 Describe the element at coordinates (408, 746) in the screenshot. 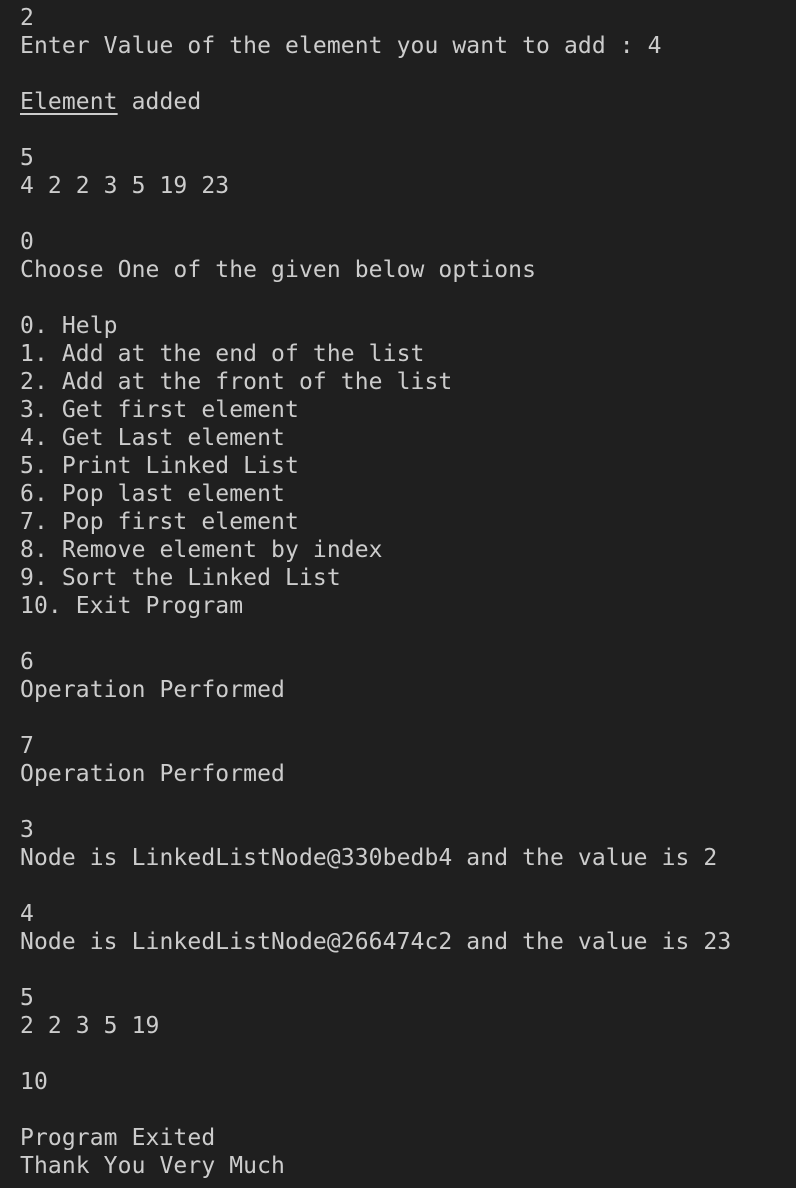

I see `terminal-line: 7` at that location.